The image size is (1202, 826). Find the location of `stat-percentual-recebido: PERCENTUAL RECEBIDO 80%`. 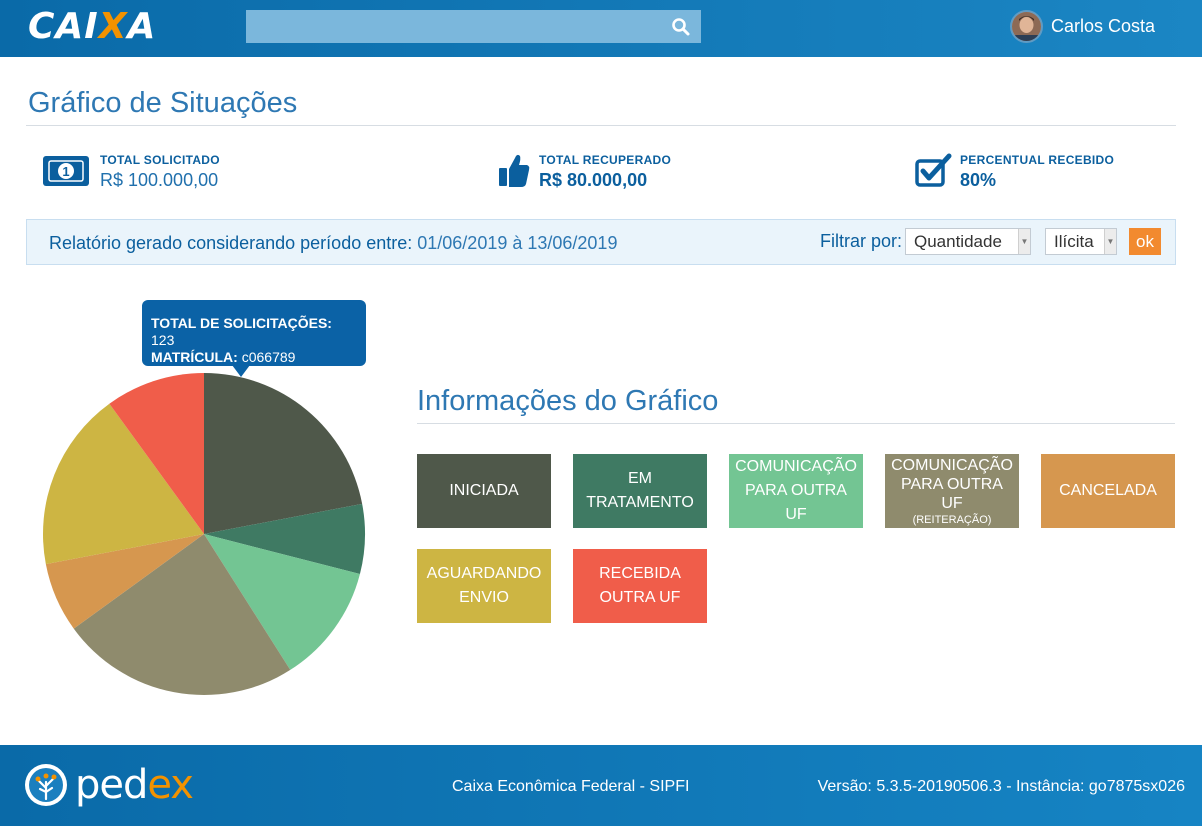

stat-percentual-recebido: PERCENTUAL RECEBIDO 80% is located at coordinates (1014, 171).